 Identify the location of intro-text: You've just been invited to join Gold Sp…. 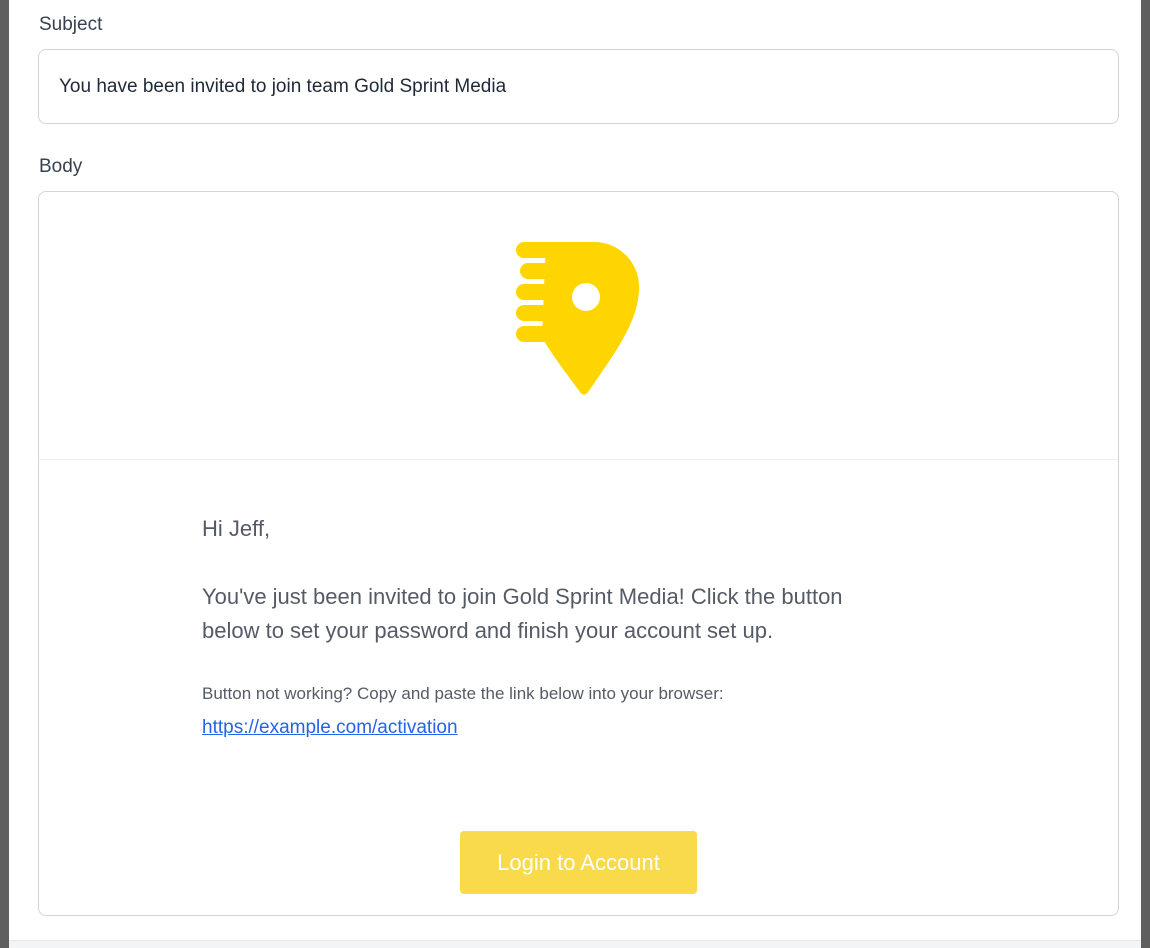
(572, 614).